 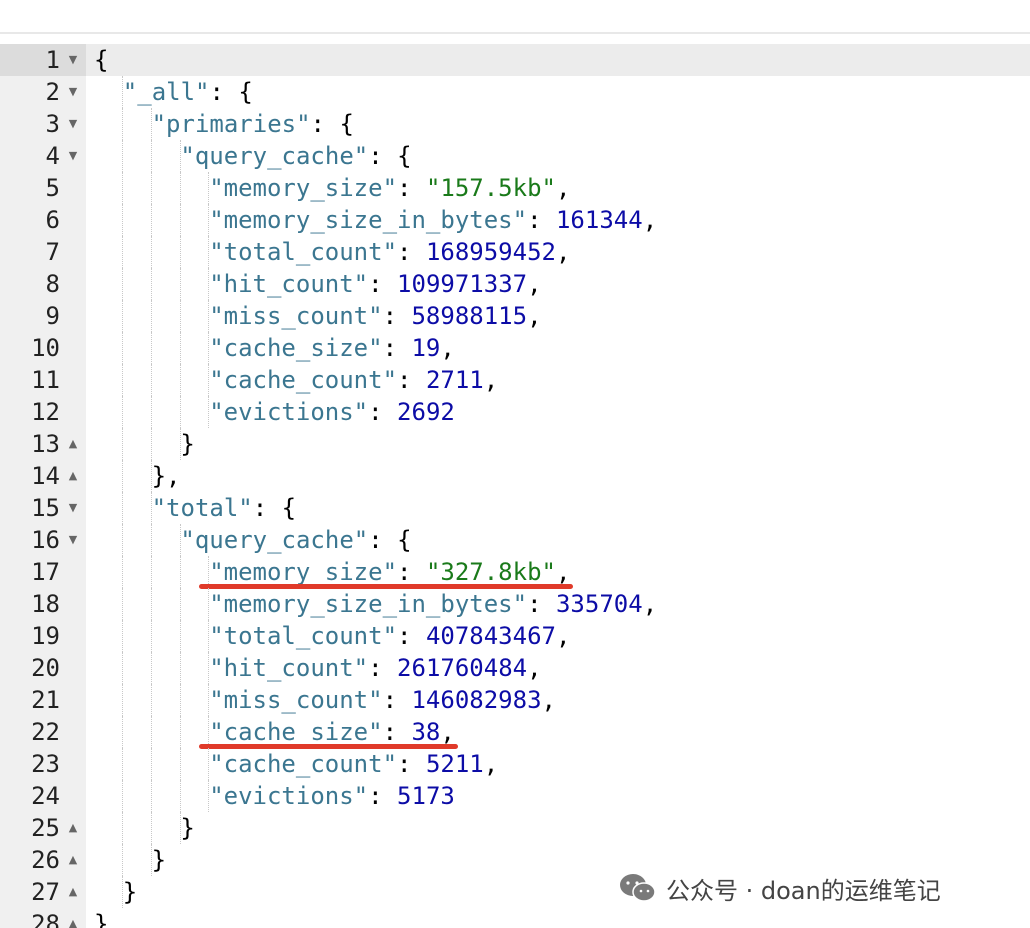 What do you see at coordinates (803, 890) in the screenshot?
I see `watermark-text: 公众号 · doan的运维笔记` at bounding box center [803, 890].